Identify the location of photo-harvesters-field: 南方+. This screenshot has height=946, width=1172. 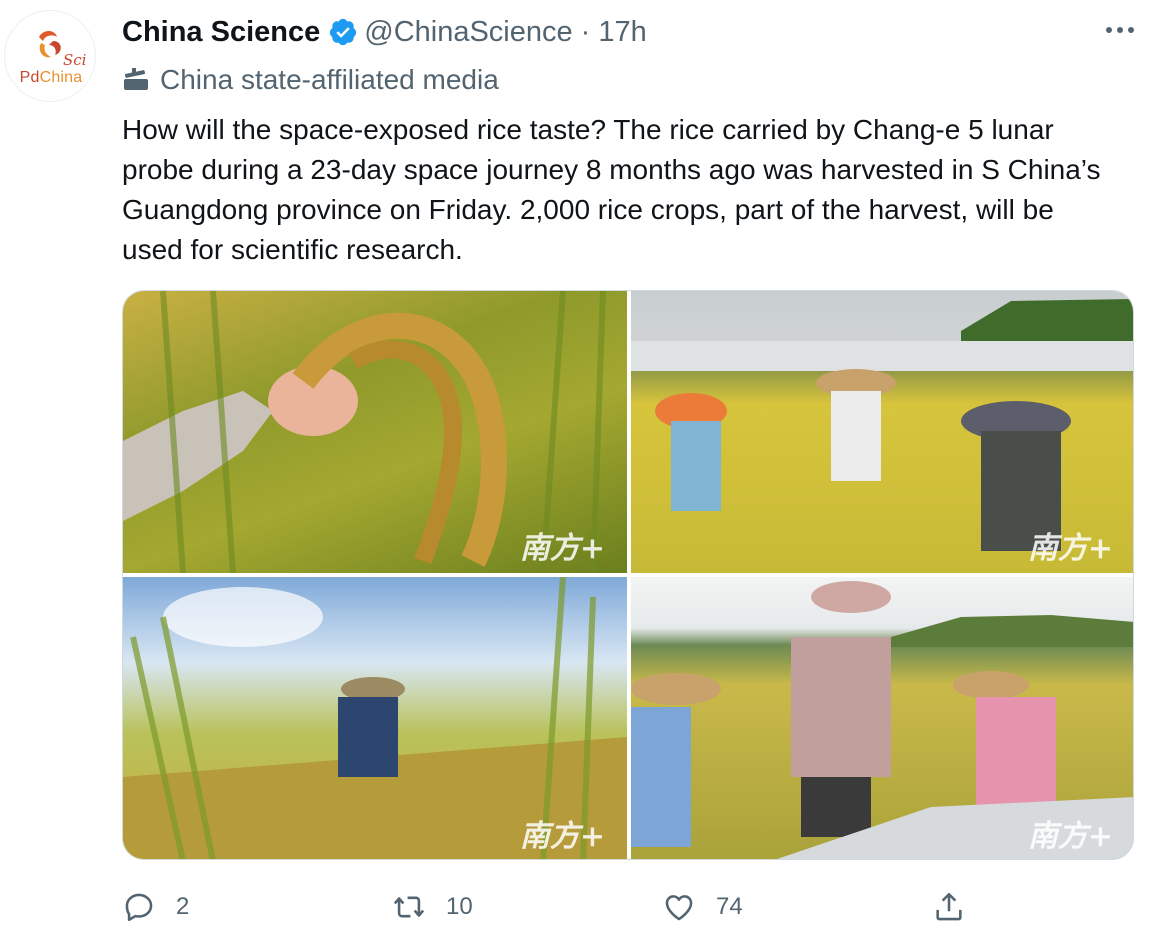
(882, 432).